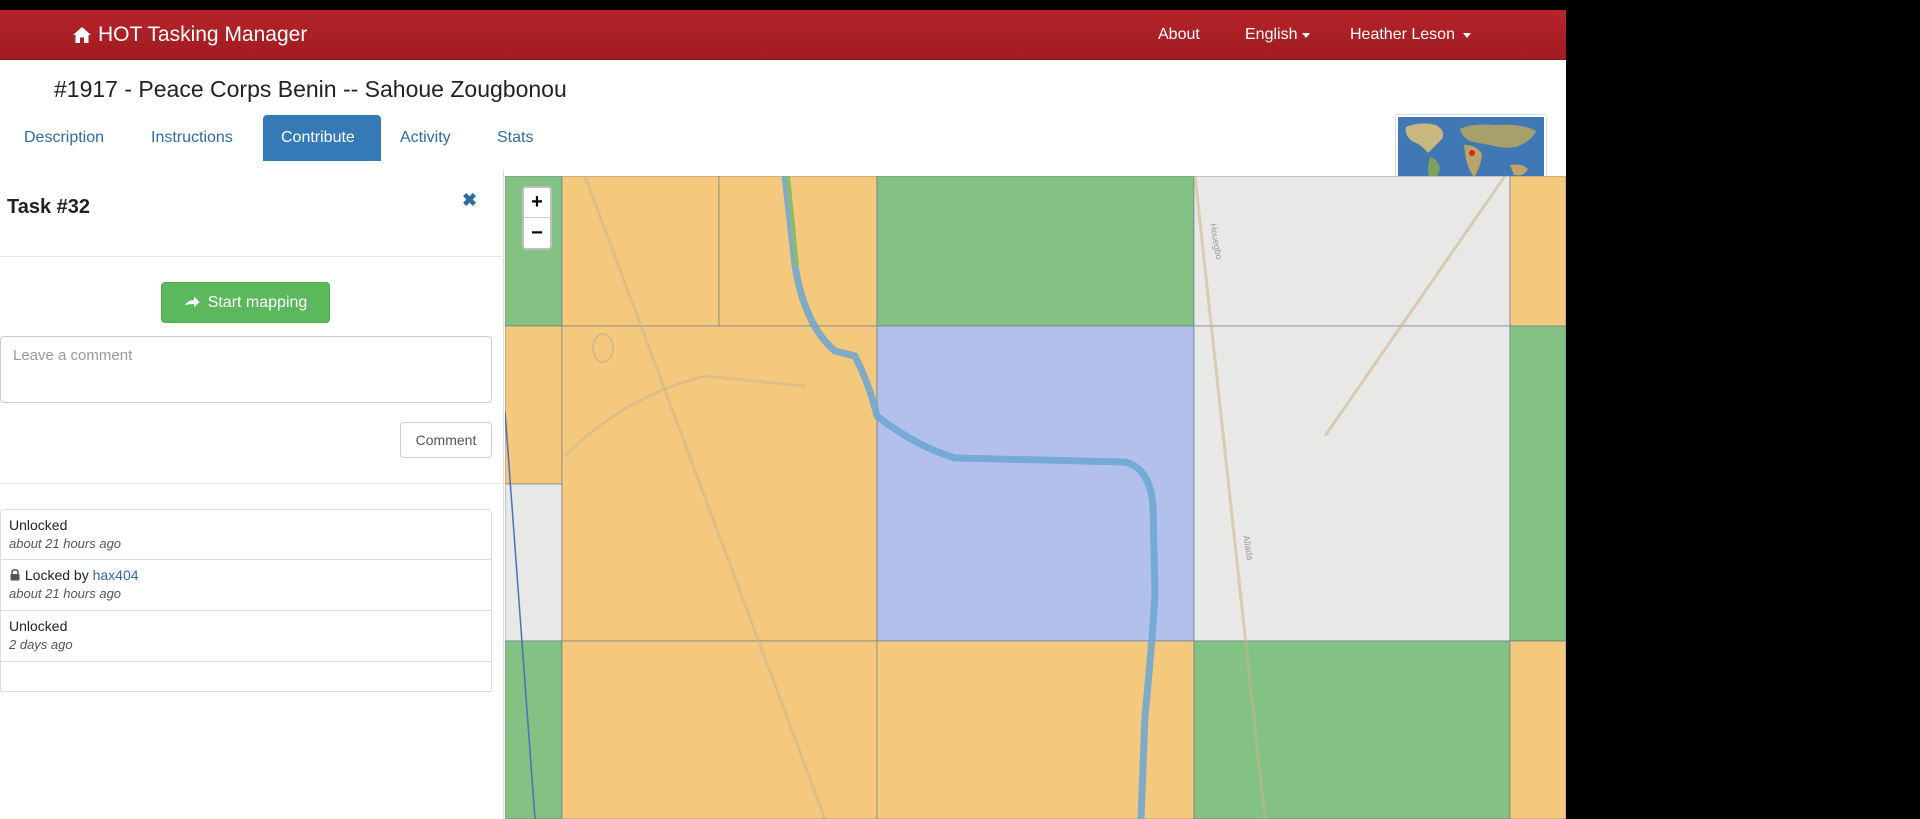 This screenshot has height=819, width=1920. Describe the element at coordinates (783, 5) in the screenshot. I see `top-strip` at that location.